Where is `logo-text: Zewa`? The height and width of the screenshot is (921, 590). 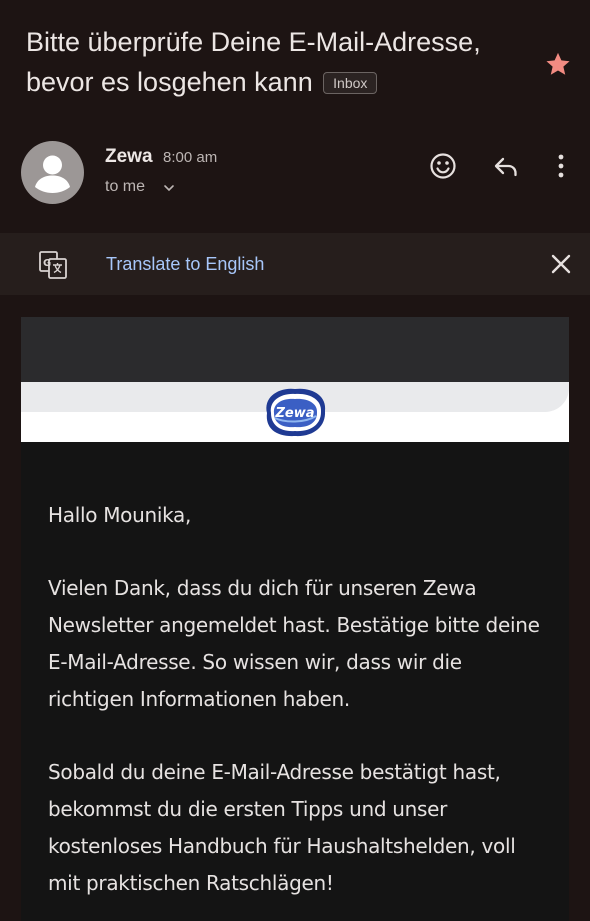 logo-text: Zewa is located at coordinates (294, 413).